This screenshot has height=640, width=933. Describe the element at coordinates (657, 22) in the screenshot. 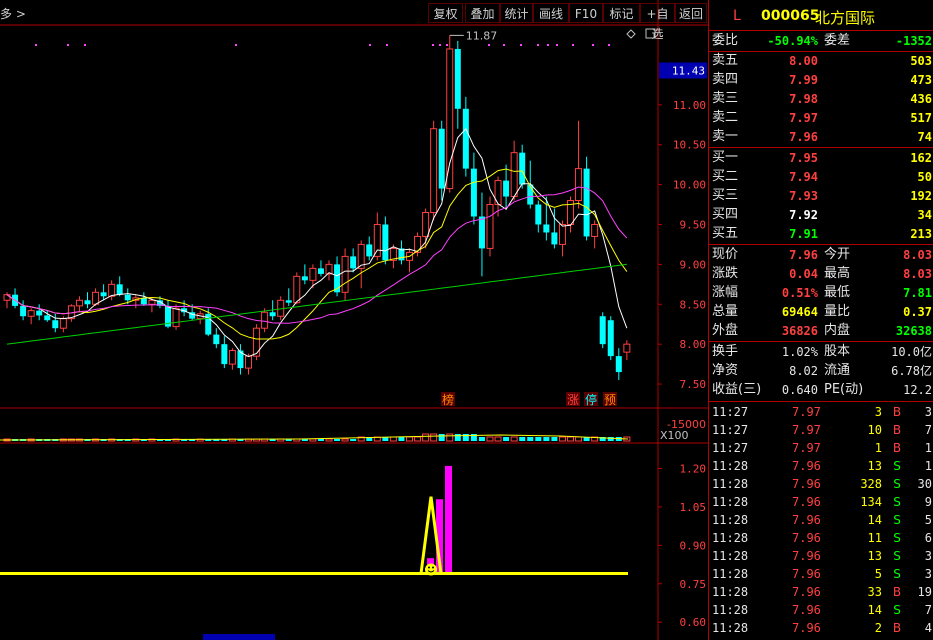

I see `toolbar-button-6: +自选` at that location.